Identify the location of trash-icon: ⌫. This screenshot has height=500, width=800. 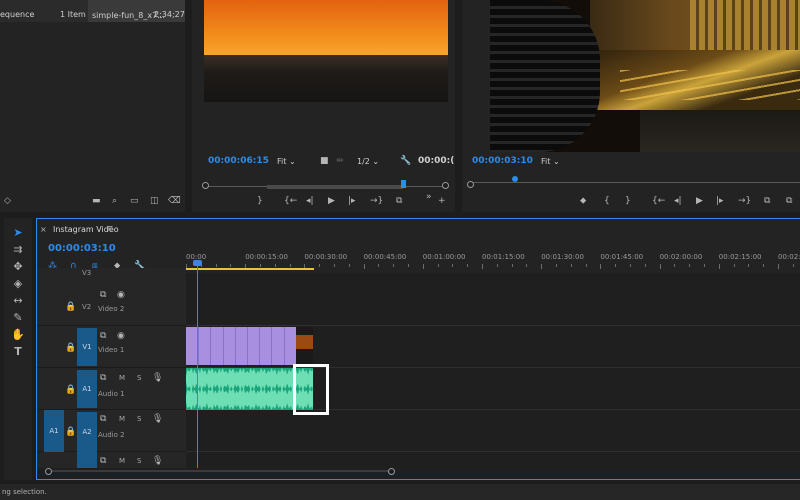
(174, 201).